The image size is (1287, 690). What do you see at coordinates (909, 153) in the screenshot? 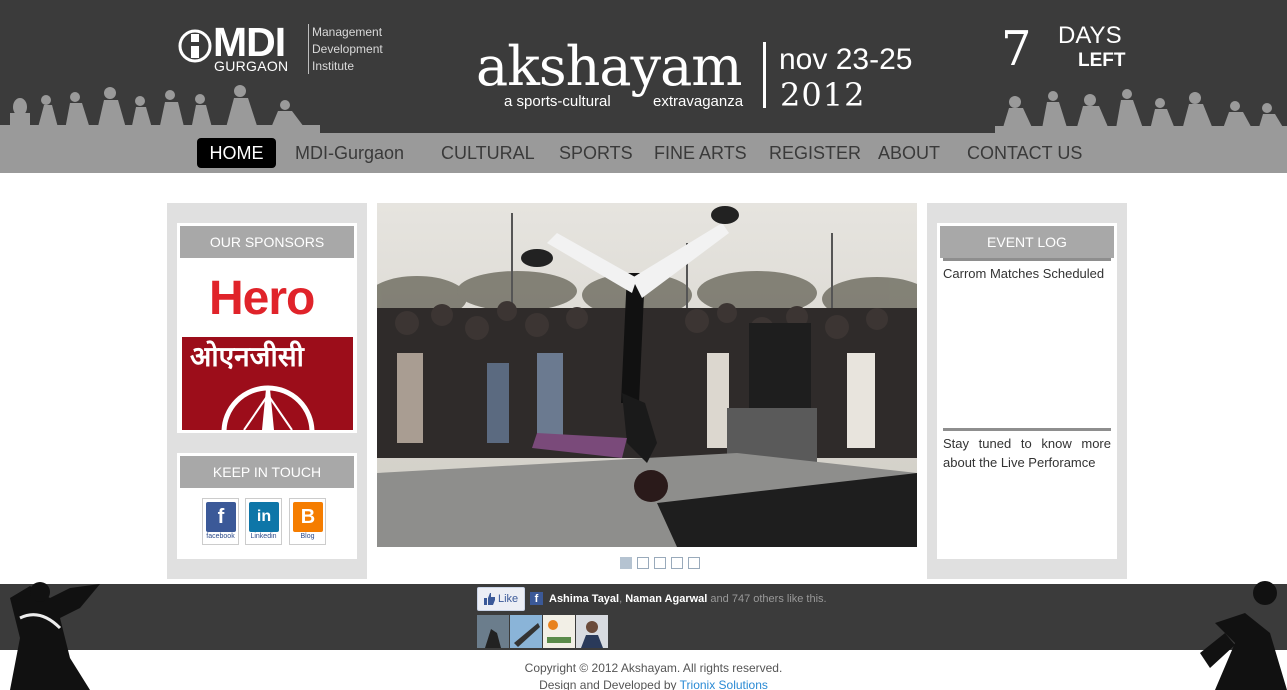
I see `nav-about: ABOUT` at bounding box center [909, 153].